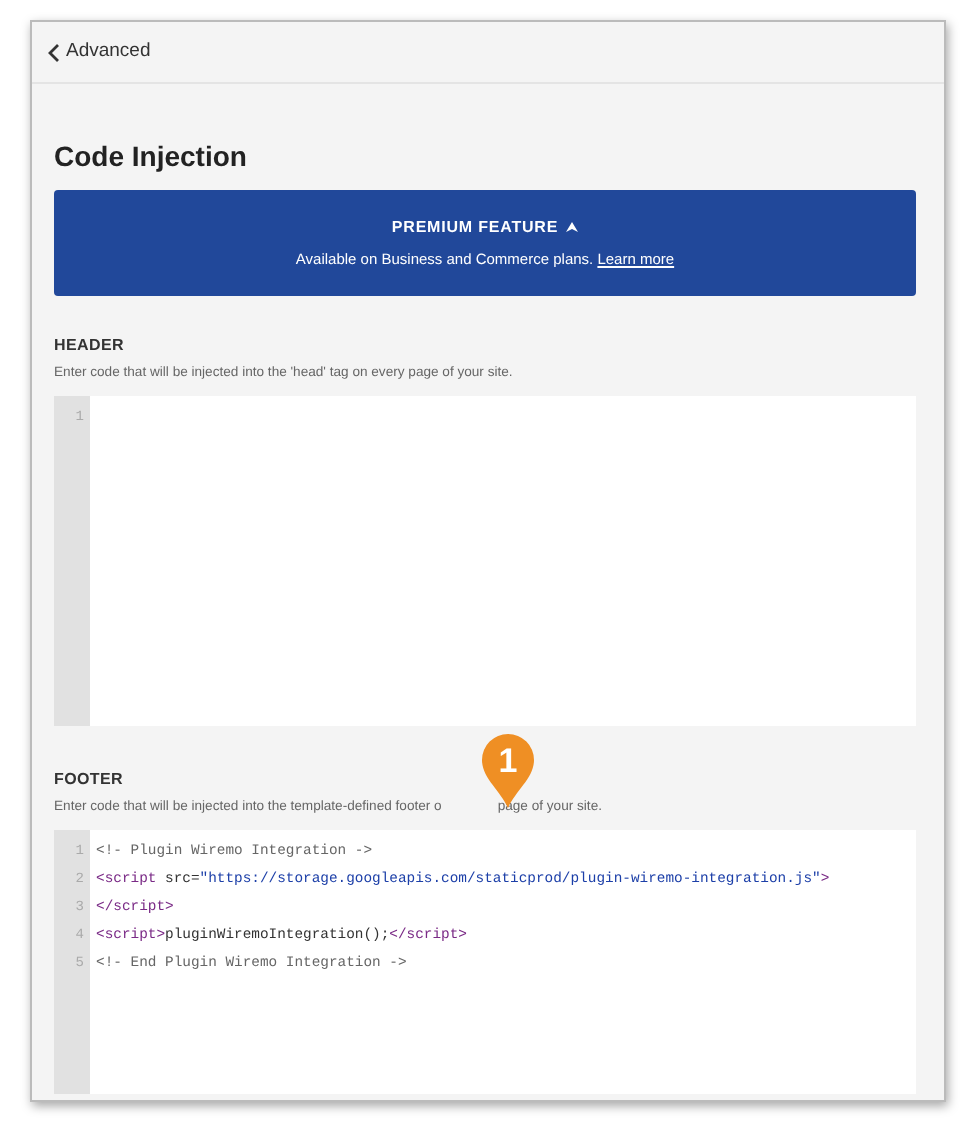  I want to click on page-title: Code Injection, so click(151, 157).